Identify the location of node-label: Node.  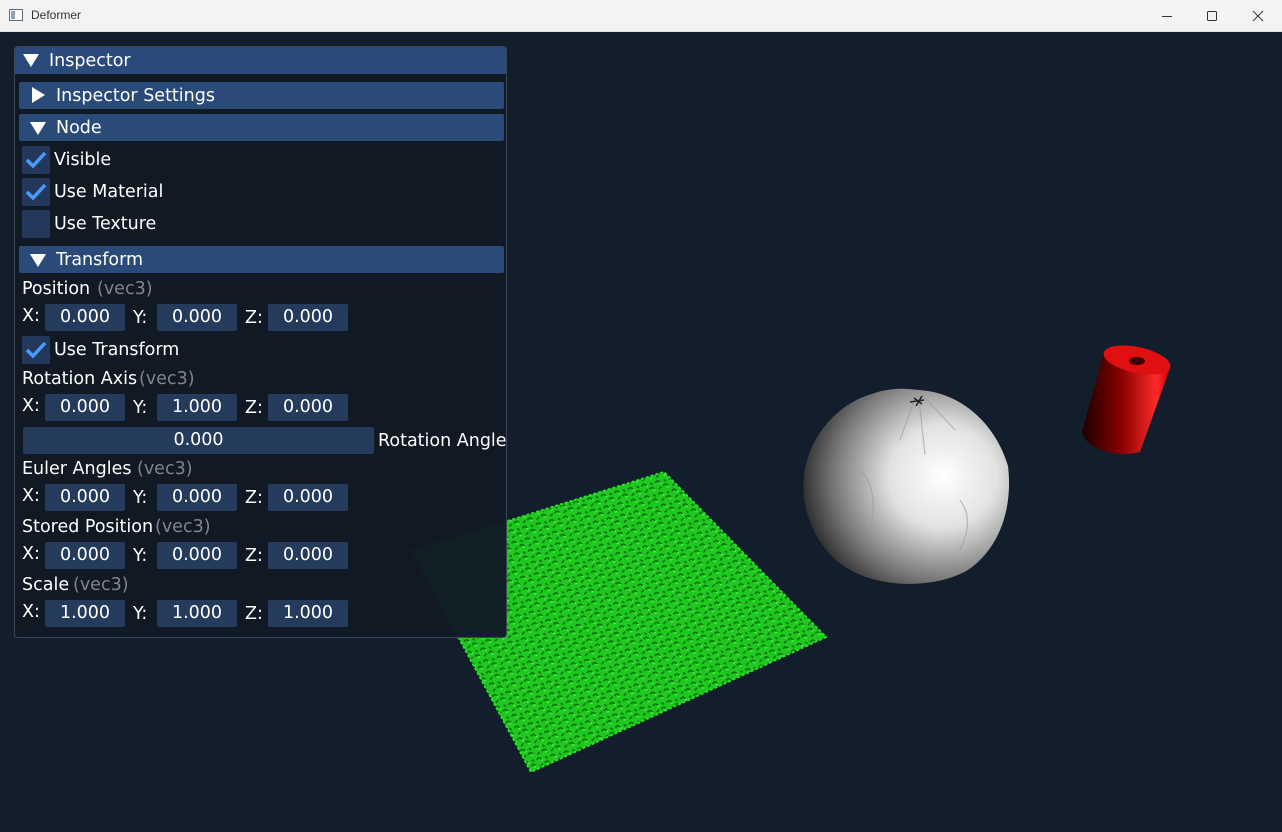
(79, 128).